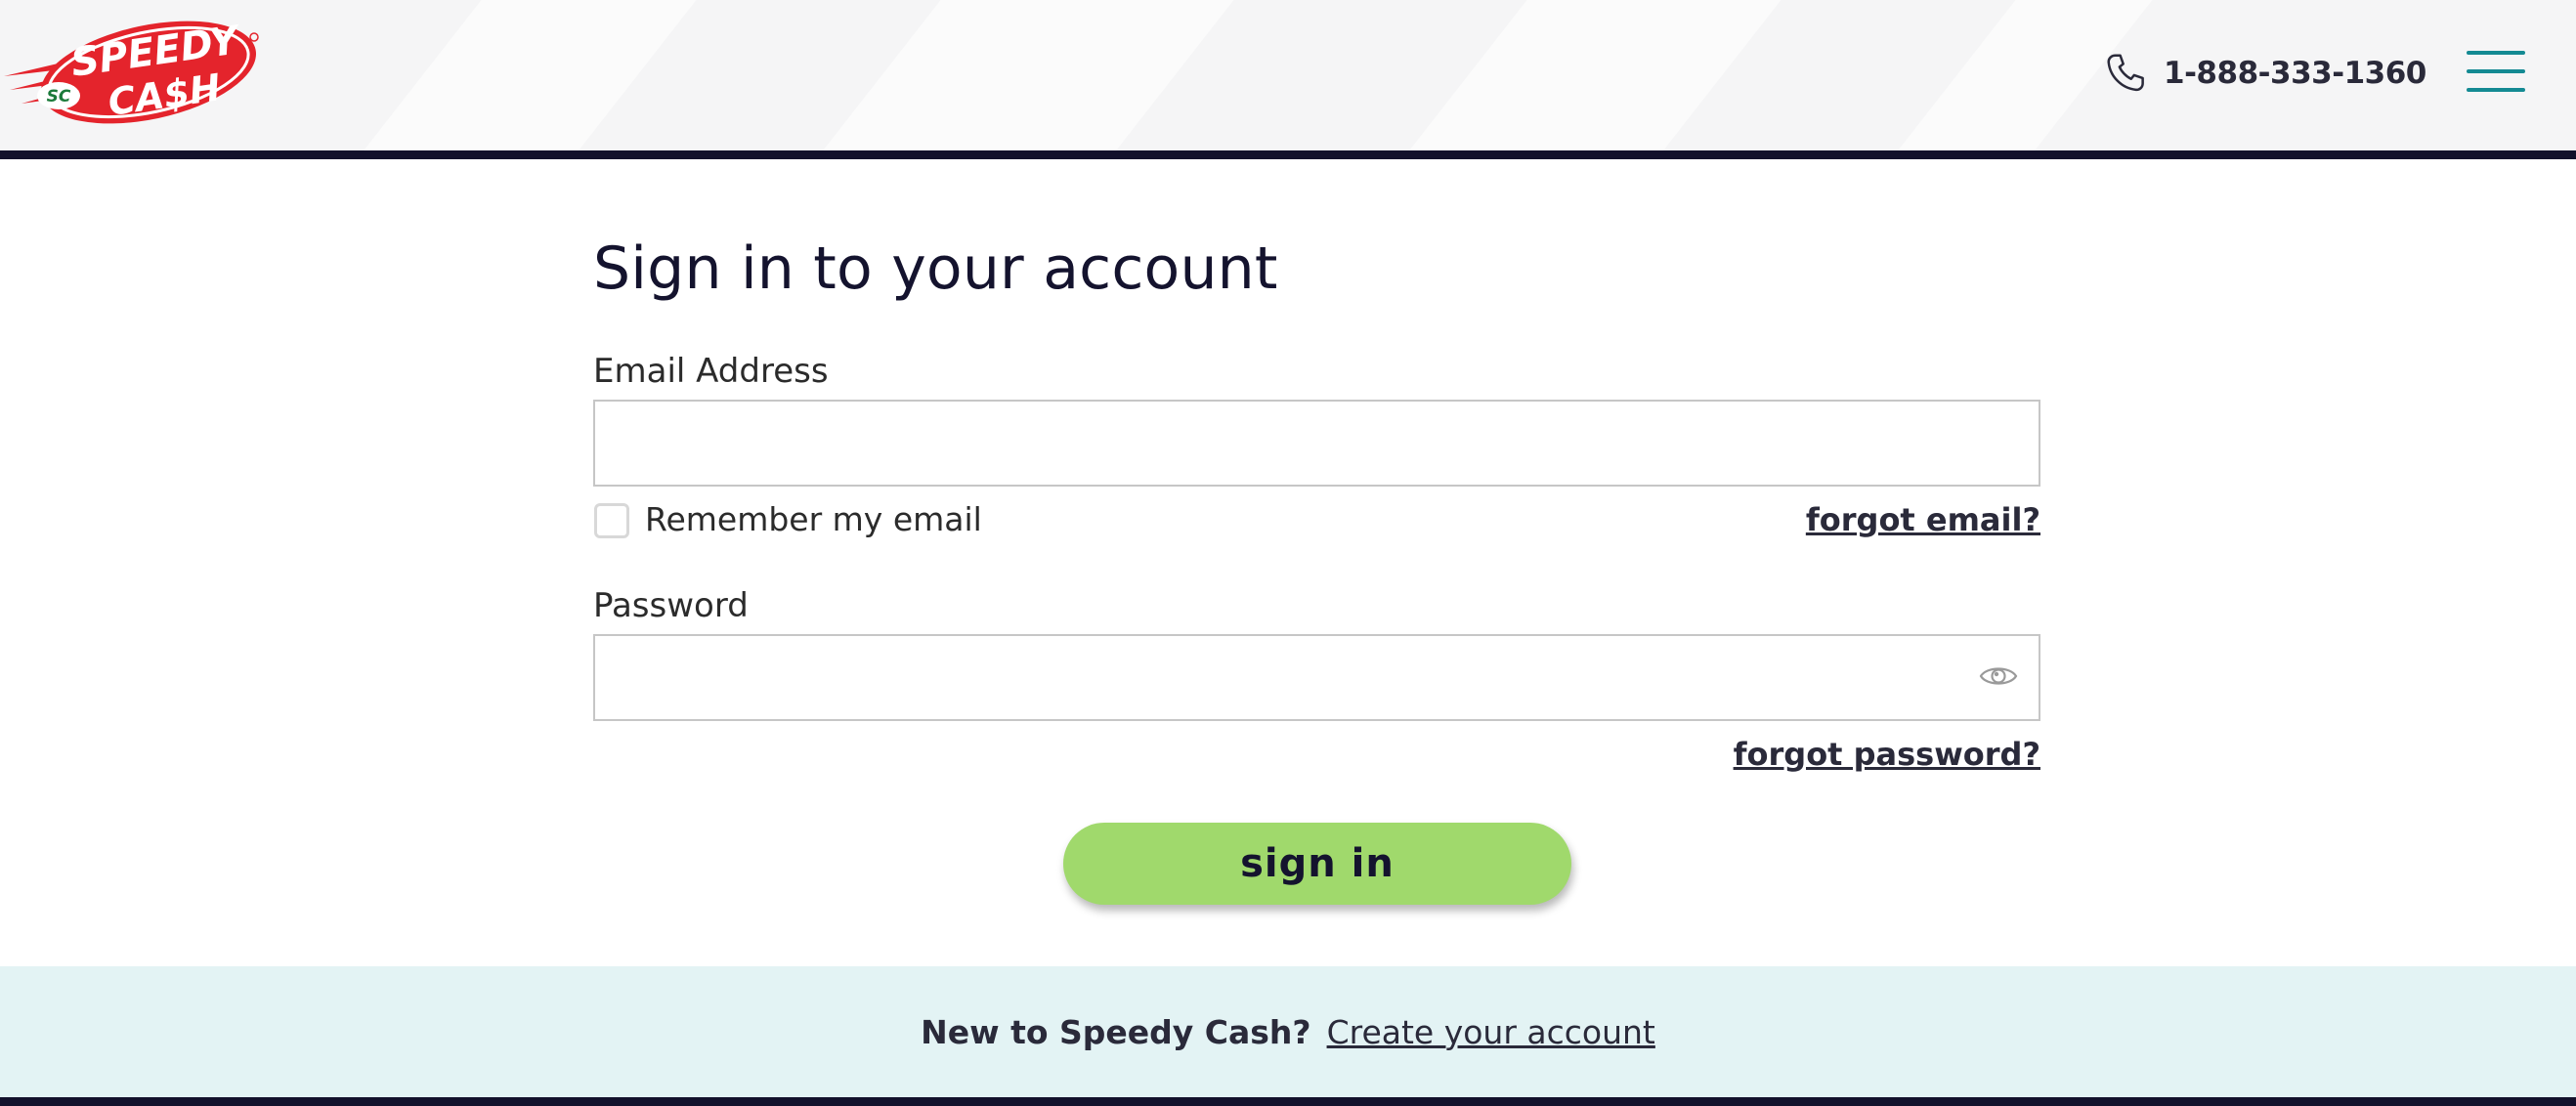 Image resolution: width=2576 pixels, height=1106 pixels. Describe the element at coordinates (1116, 1031) in the screenshot. I see `signup-question: New to Speedy Cash?` at that location.